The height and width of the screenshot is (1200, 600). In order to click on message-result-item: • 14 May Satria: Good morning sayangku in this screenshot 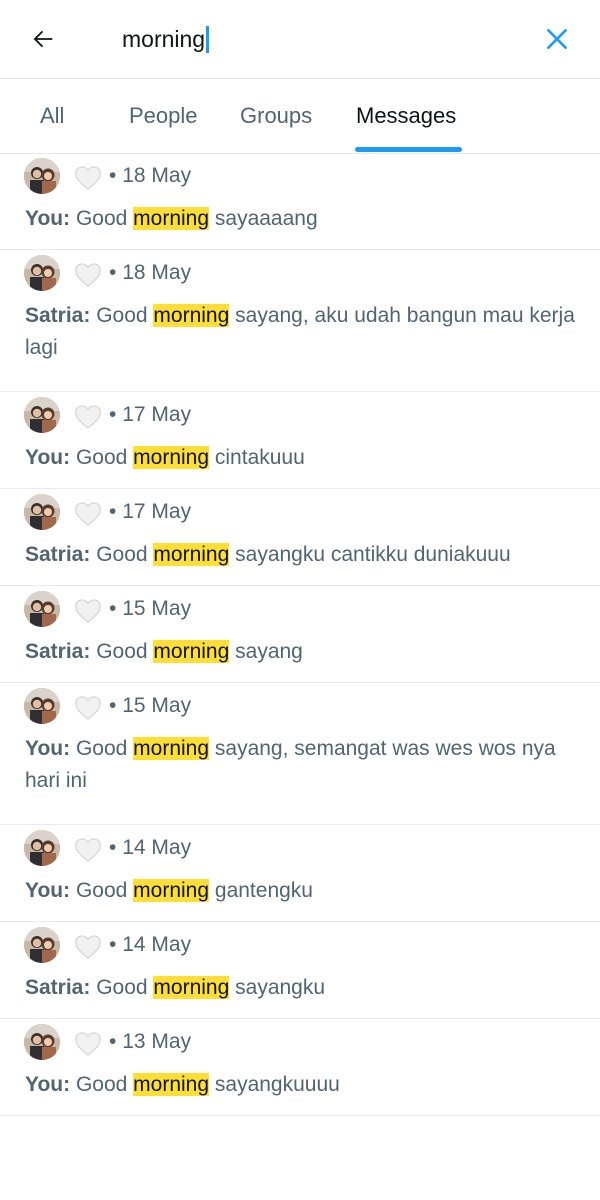, I will do `click(300, 970)`.